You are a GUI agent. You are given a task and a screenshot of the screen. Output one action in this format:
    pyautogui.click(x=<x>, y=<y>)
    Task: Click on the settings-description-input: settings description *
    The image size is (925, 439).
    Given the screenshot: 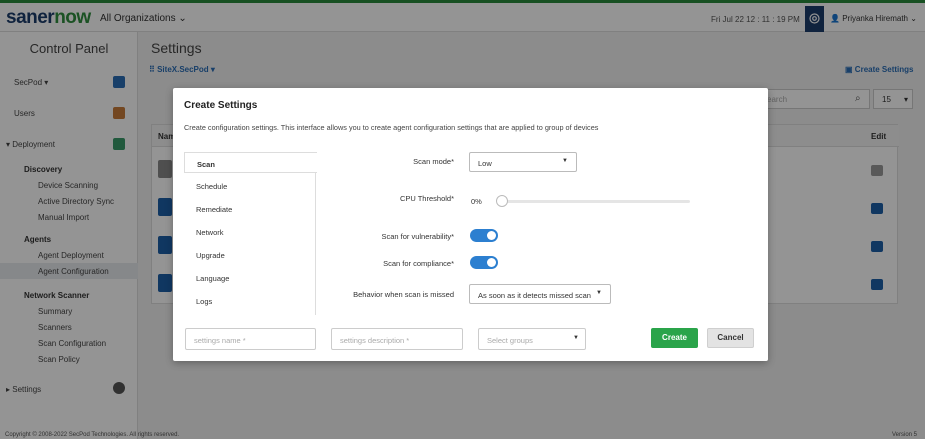 What is the action you would take?
    pyautogui.click(x=397, y=339)
    